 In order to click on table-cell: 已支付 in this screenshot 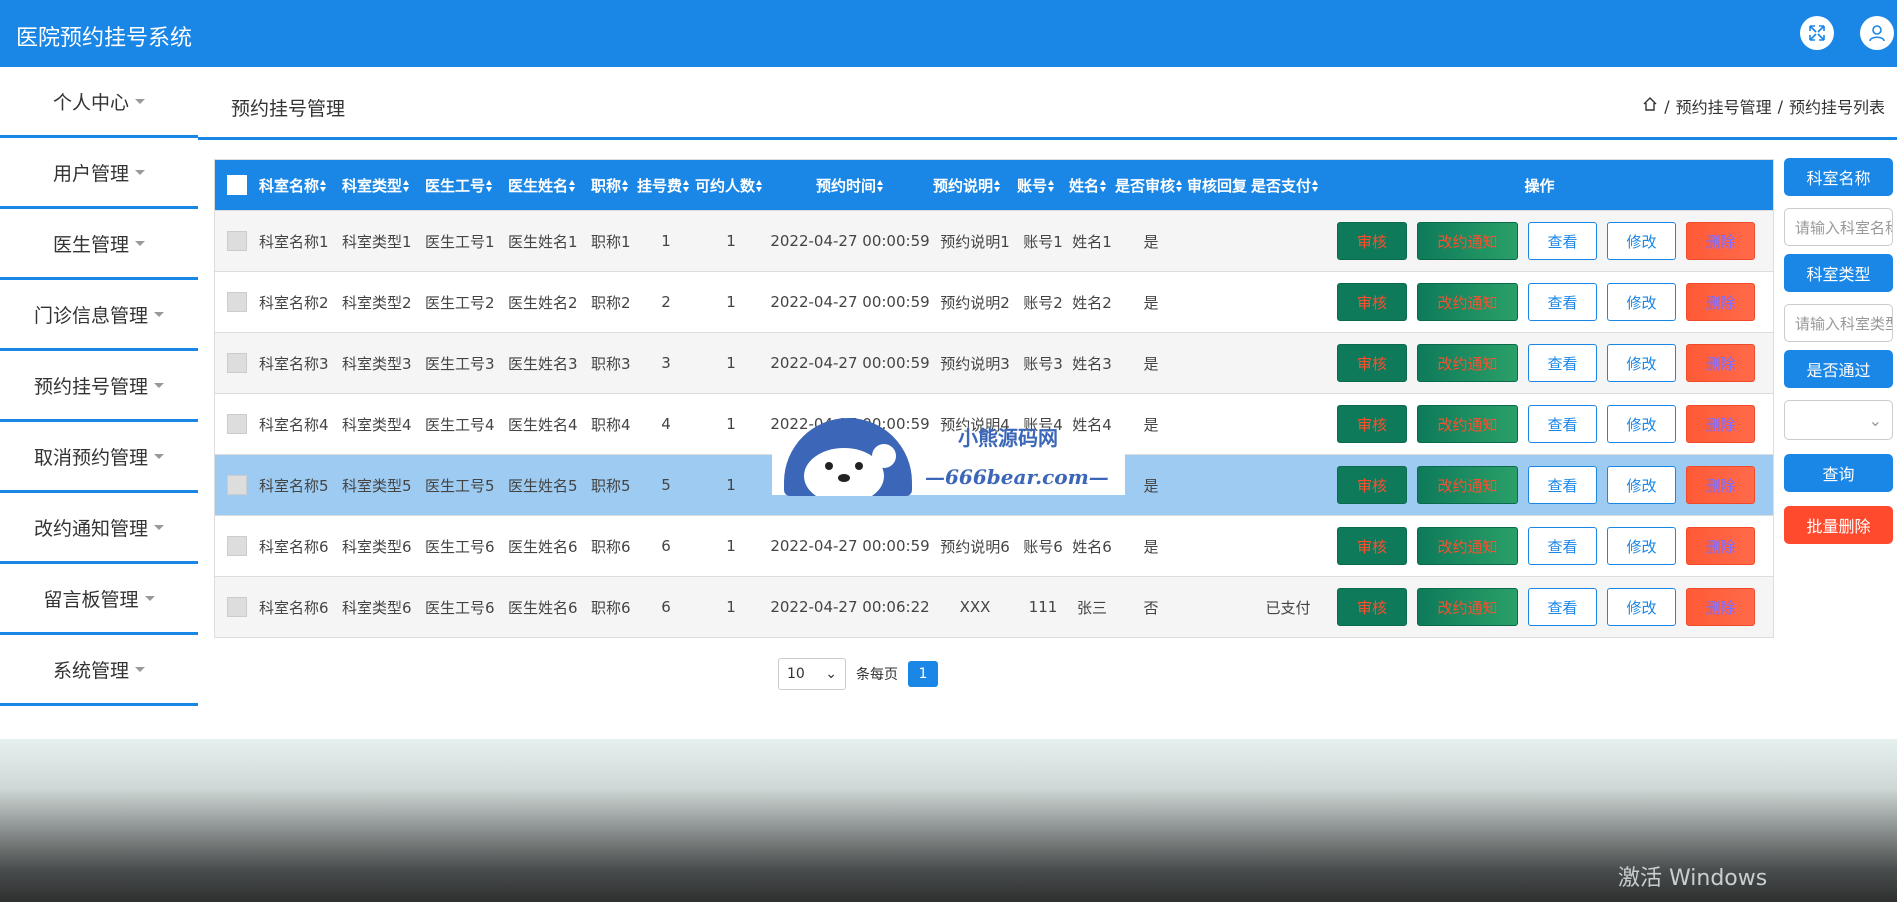, I will do `click(1288, 607)`.